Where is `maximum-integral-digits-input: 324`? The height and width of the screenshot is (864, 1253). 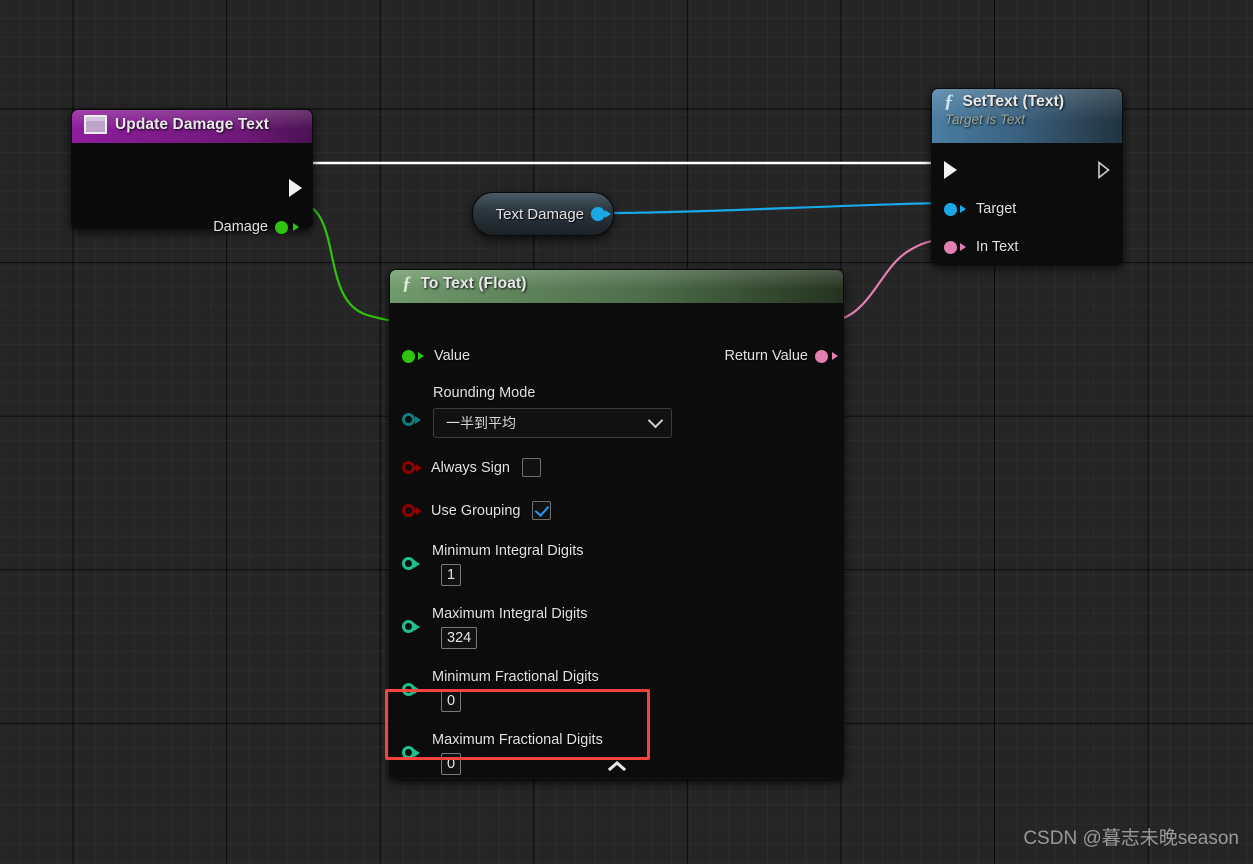 maximum-integral-digits-input: 324 is located at coordinates (459, 638).